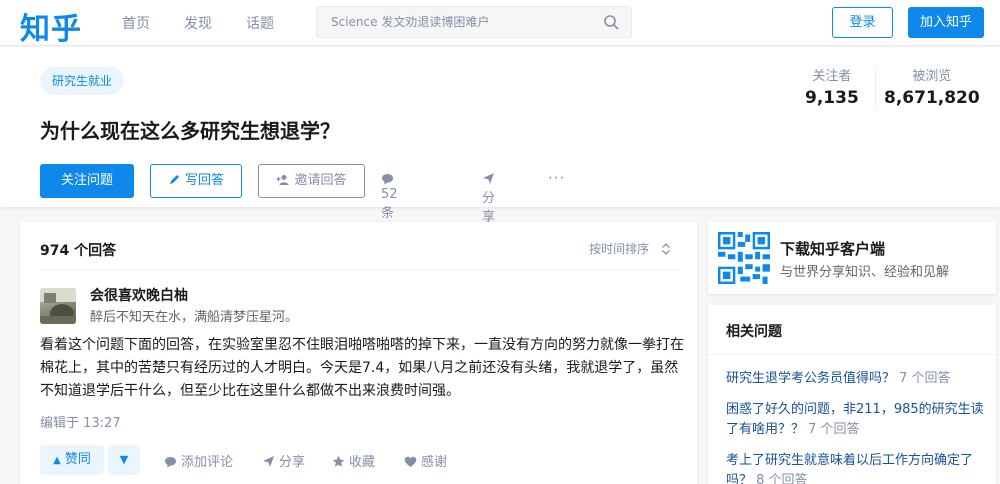 The image size is (1000, 484). I want to click on app-download-subtitle: 与世界分享知识、经验和见解, so click(865, 272).